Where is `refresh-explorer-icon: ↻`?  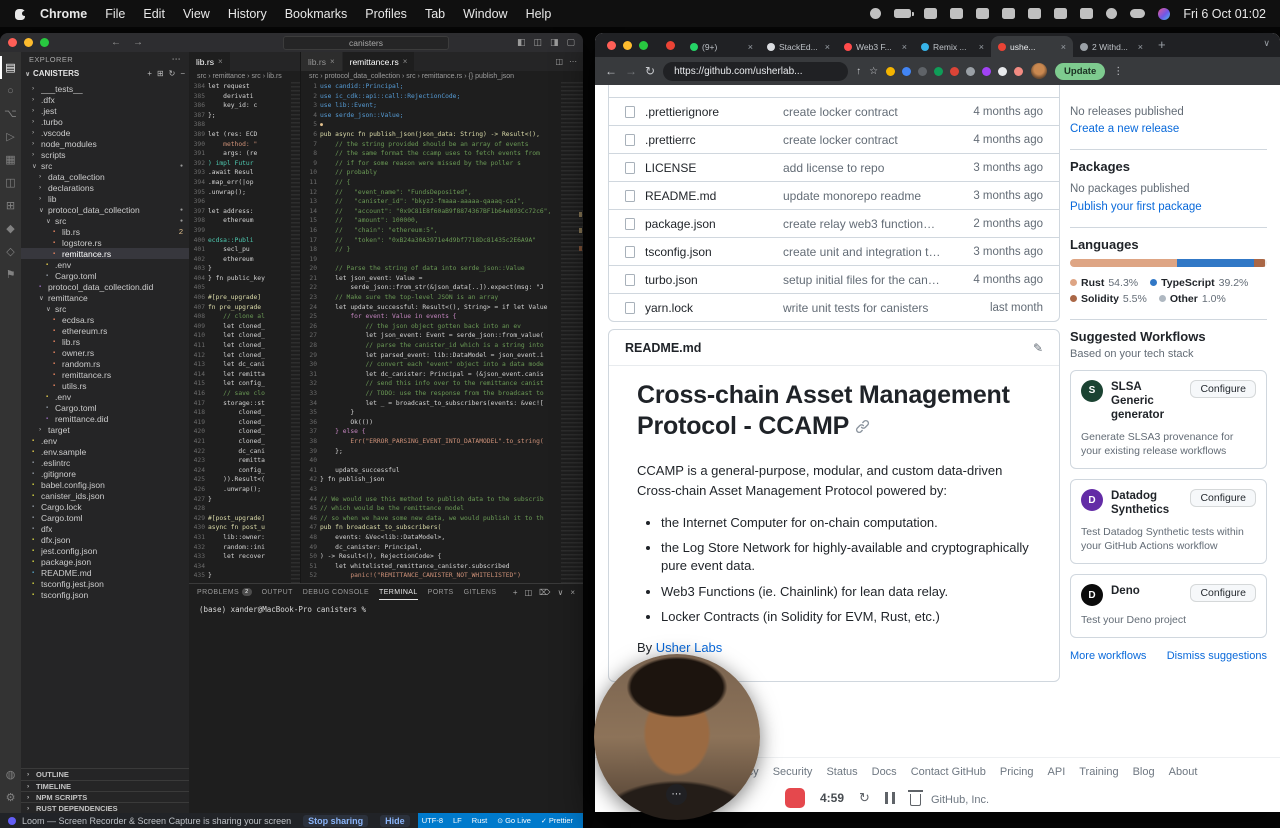 refresh-explorer-icon: ↻ is located at coordinates (172, 73).